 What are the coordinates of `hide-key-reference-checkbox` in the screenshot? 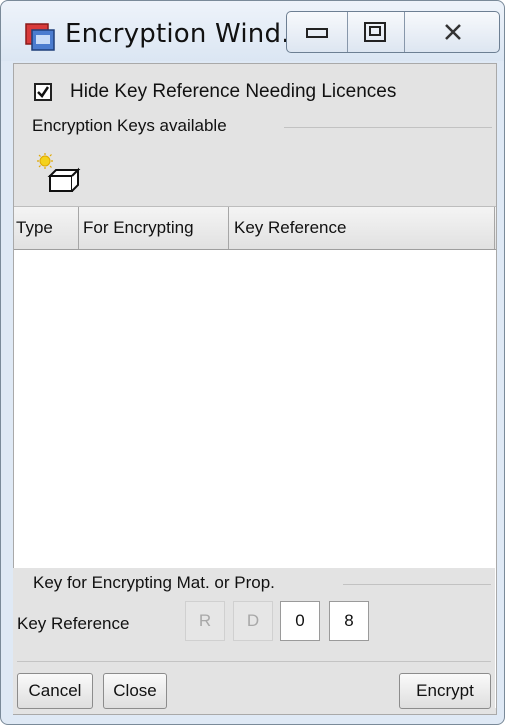 It's located at (43, 92).